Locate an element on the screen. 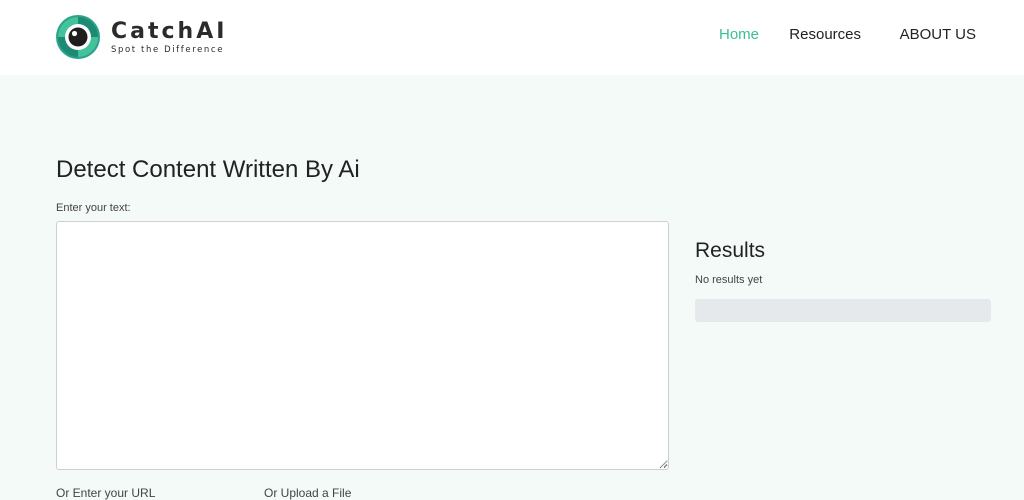 The width and height of the screenshot is (1024, 500). brand-name: CatchAI is located at coordinates (169, 31).